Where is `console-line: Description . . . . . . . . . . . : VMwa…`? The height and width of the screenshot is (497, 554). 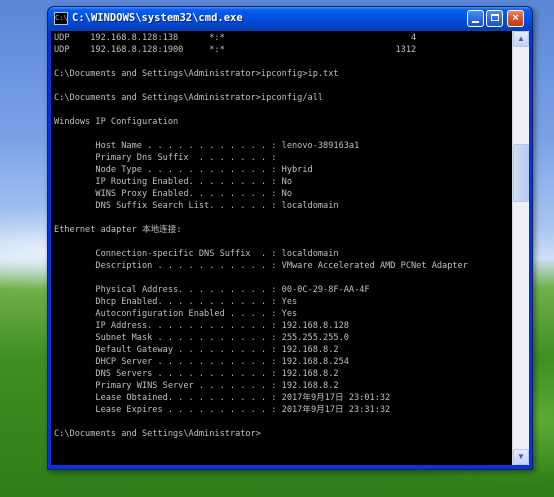 console-line: Description . . . . . . . . . . . : VMwa… is located at coordinates (261, 266).